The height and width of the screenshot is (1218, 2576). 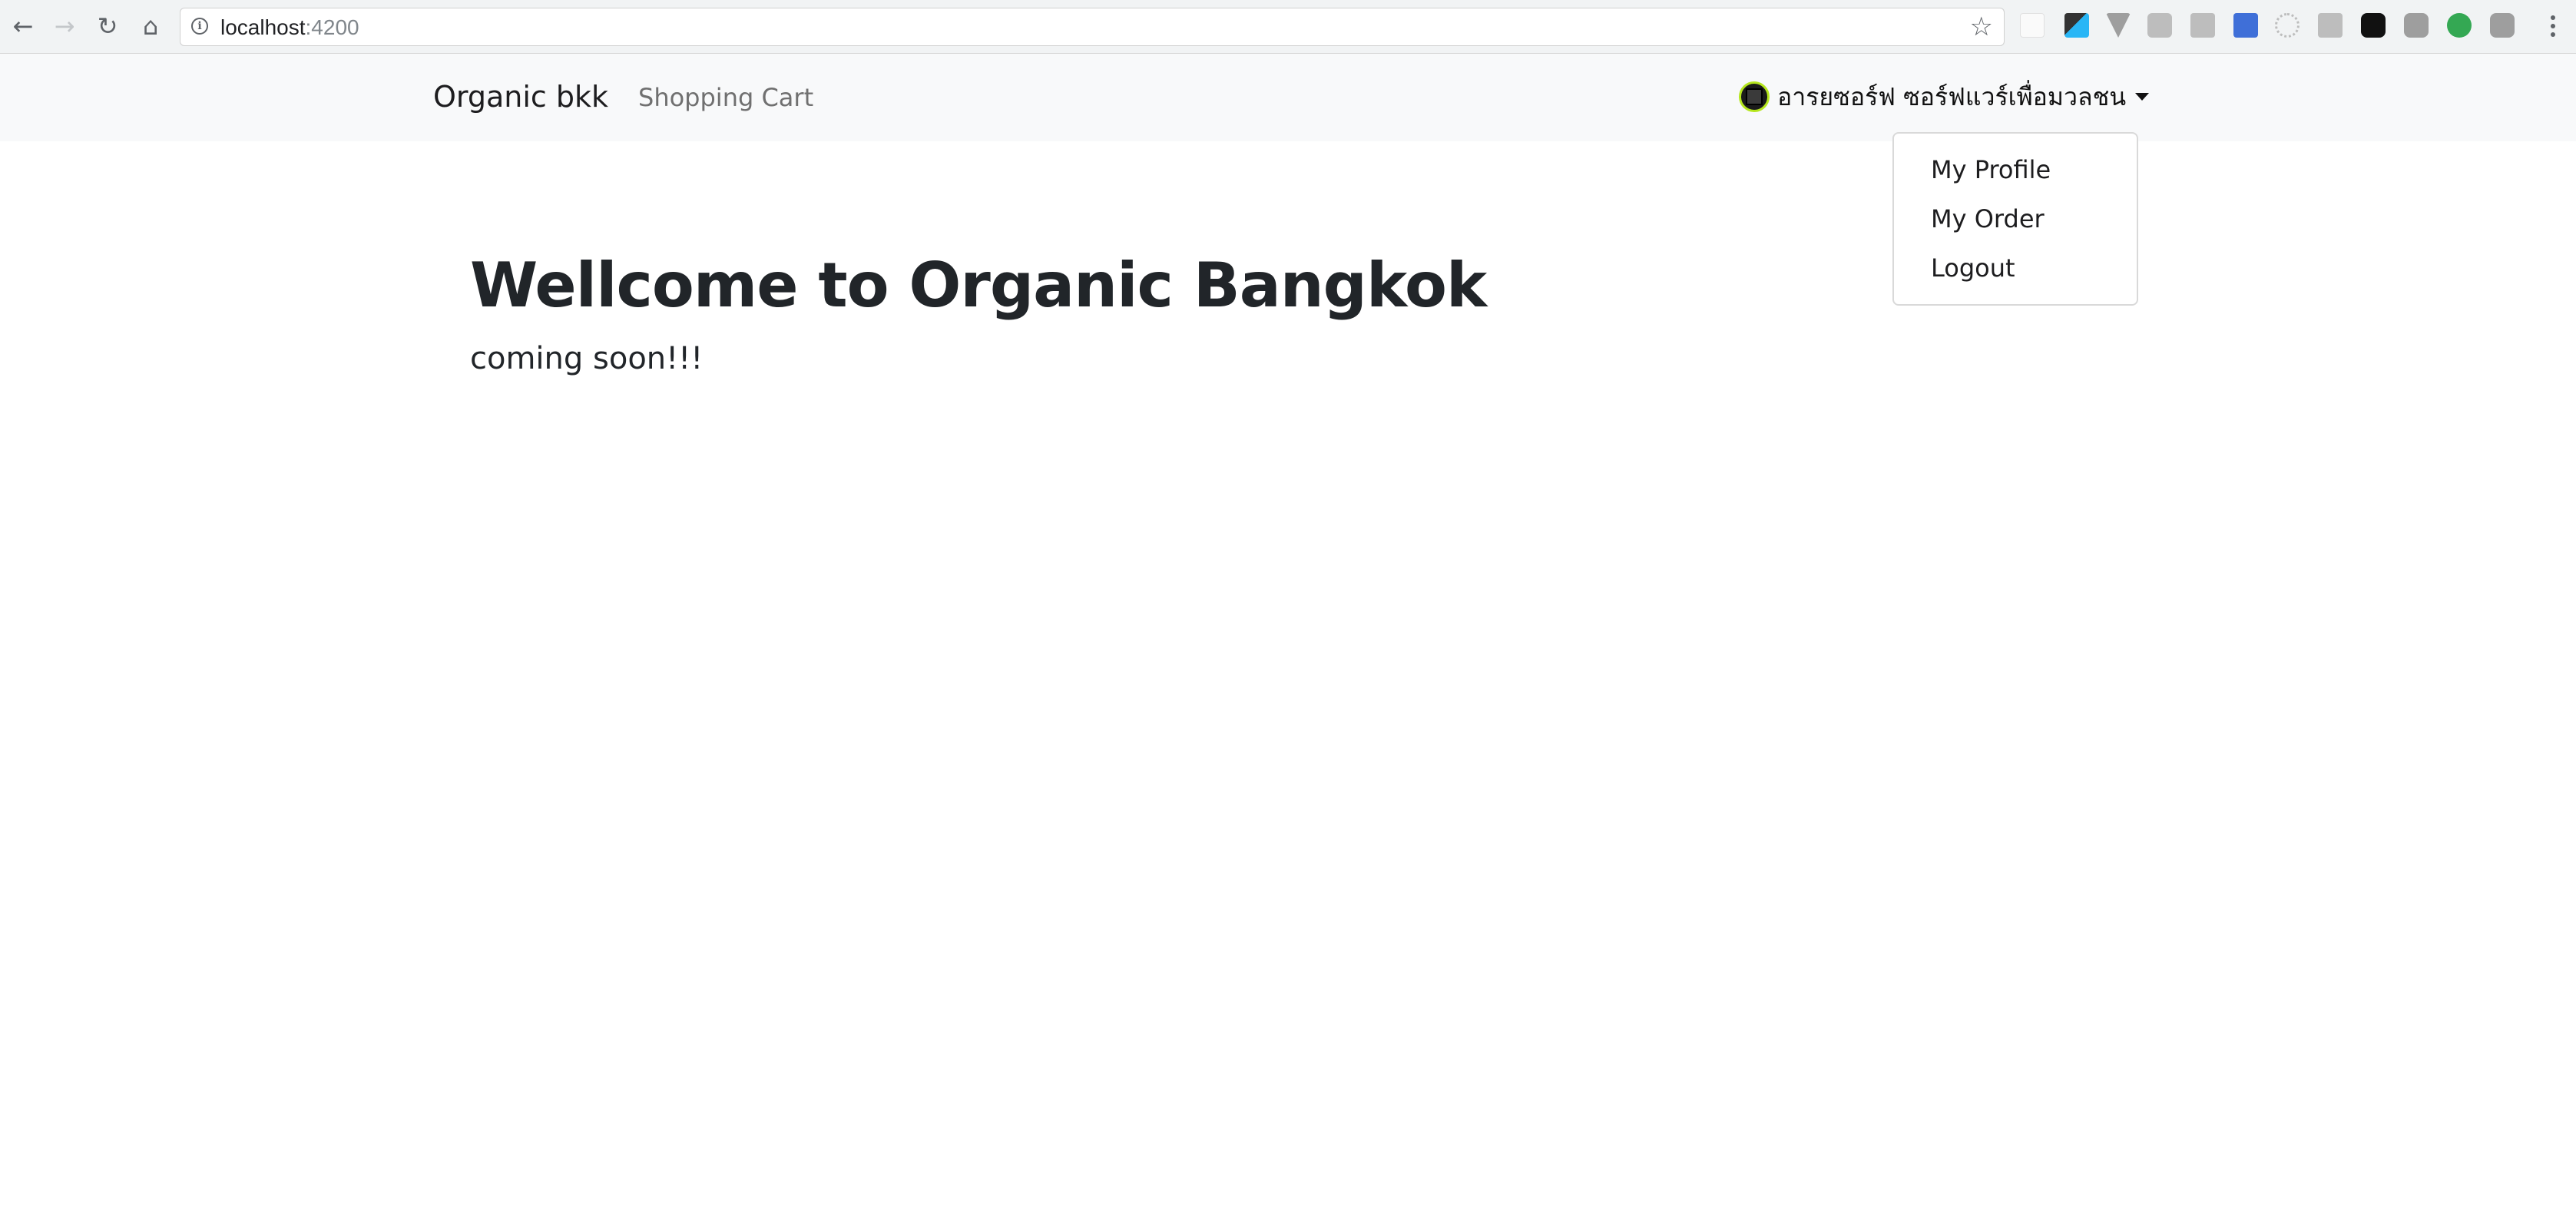 I want to click on coming-soon-text: coming soon!!!, so click(x=587, y=358).